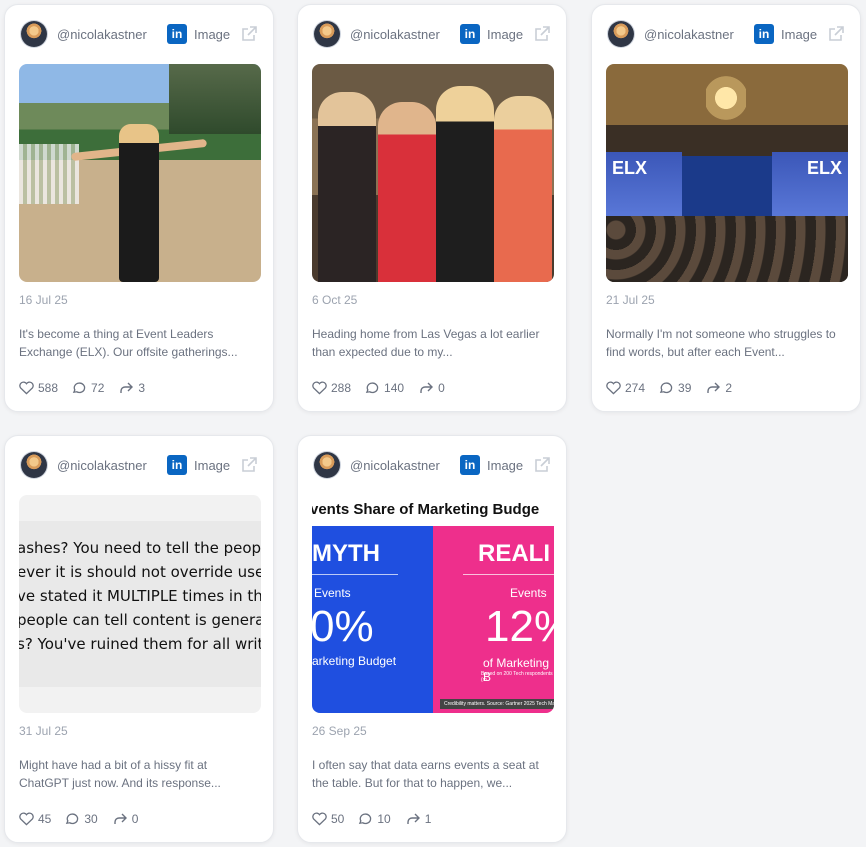 This screenshot has width=866, height=847. What do you see at coordinates (140, 620) in the screenshot?
I see `screenshot-text-line: people can tell content is generated` at bounding box center [140, 620].